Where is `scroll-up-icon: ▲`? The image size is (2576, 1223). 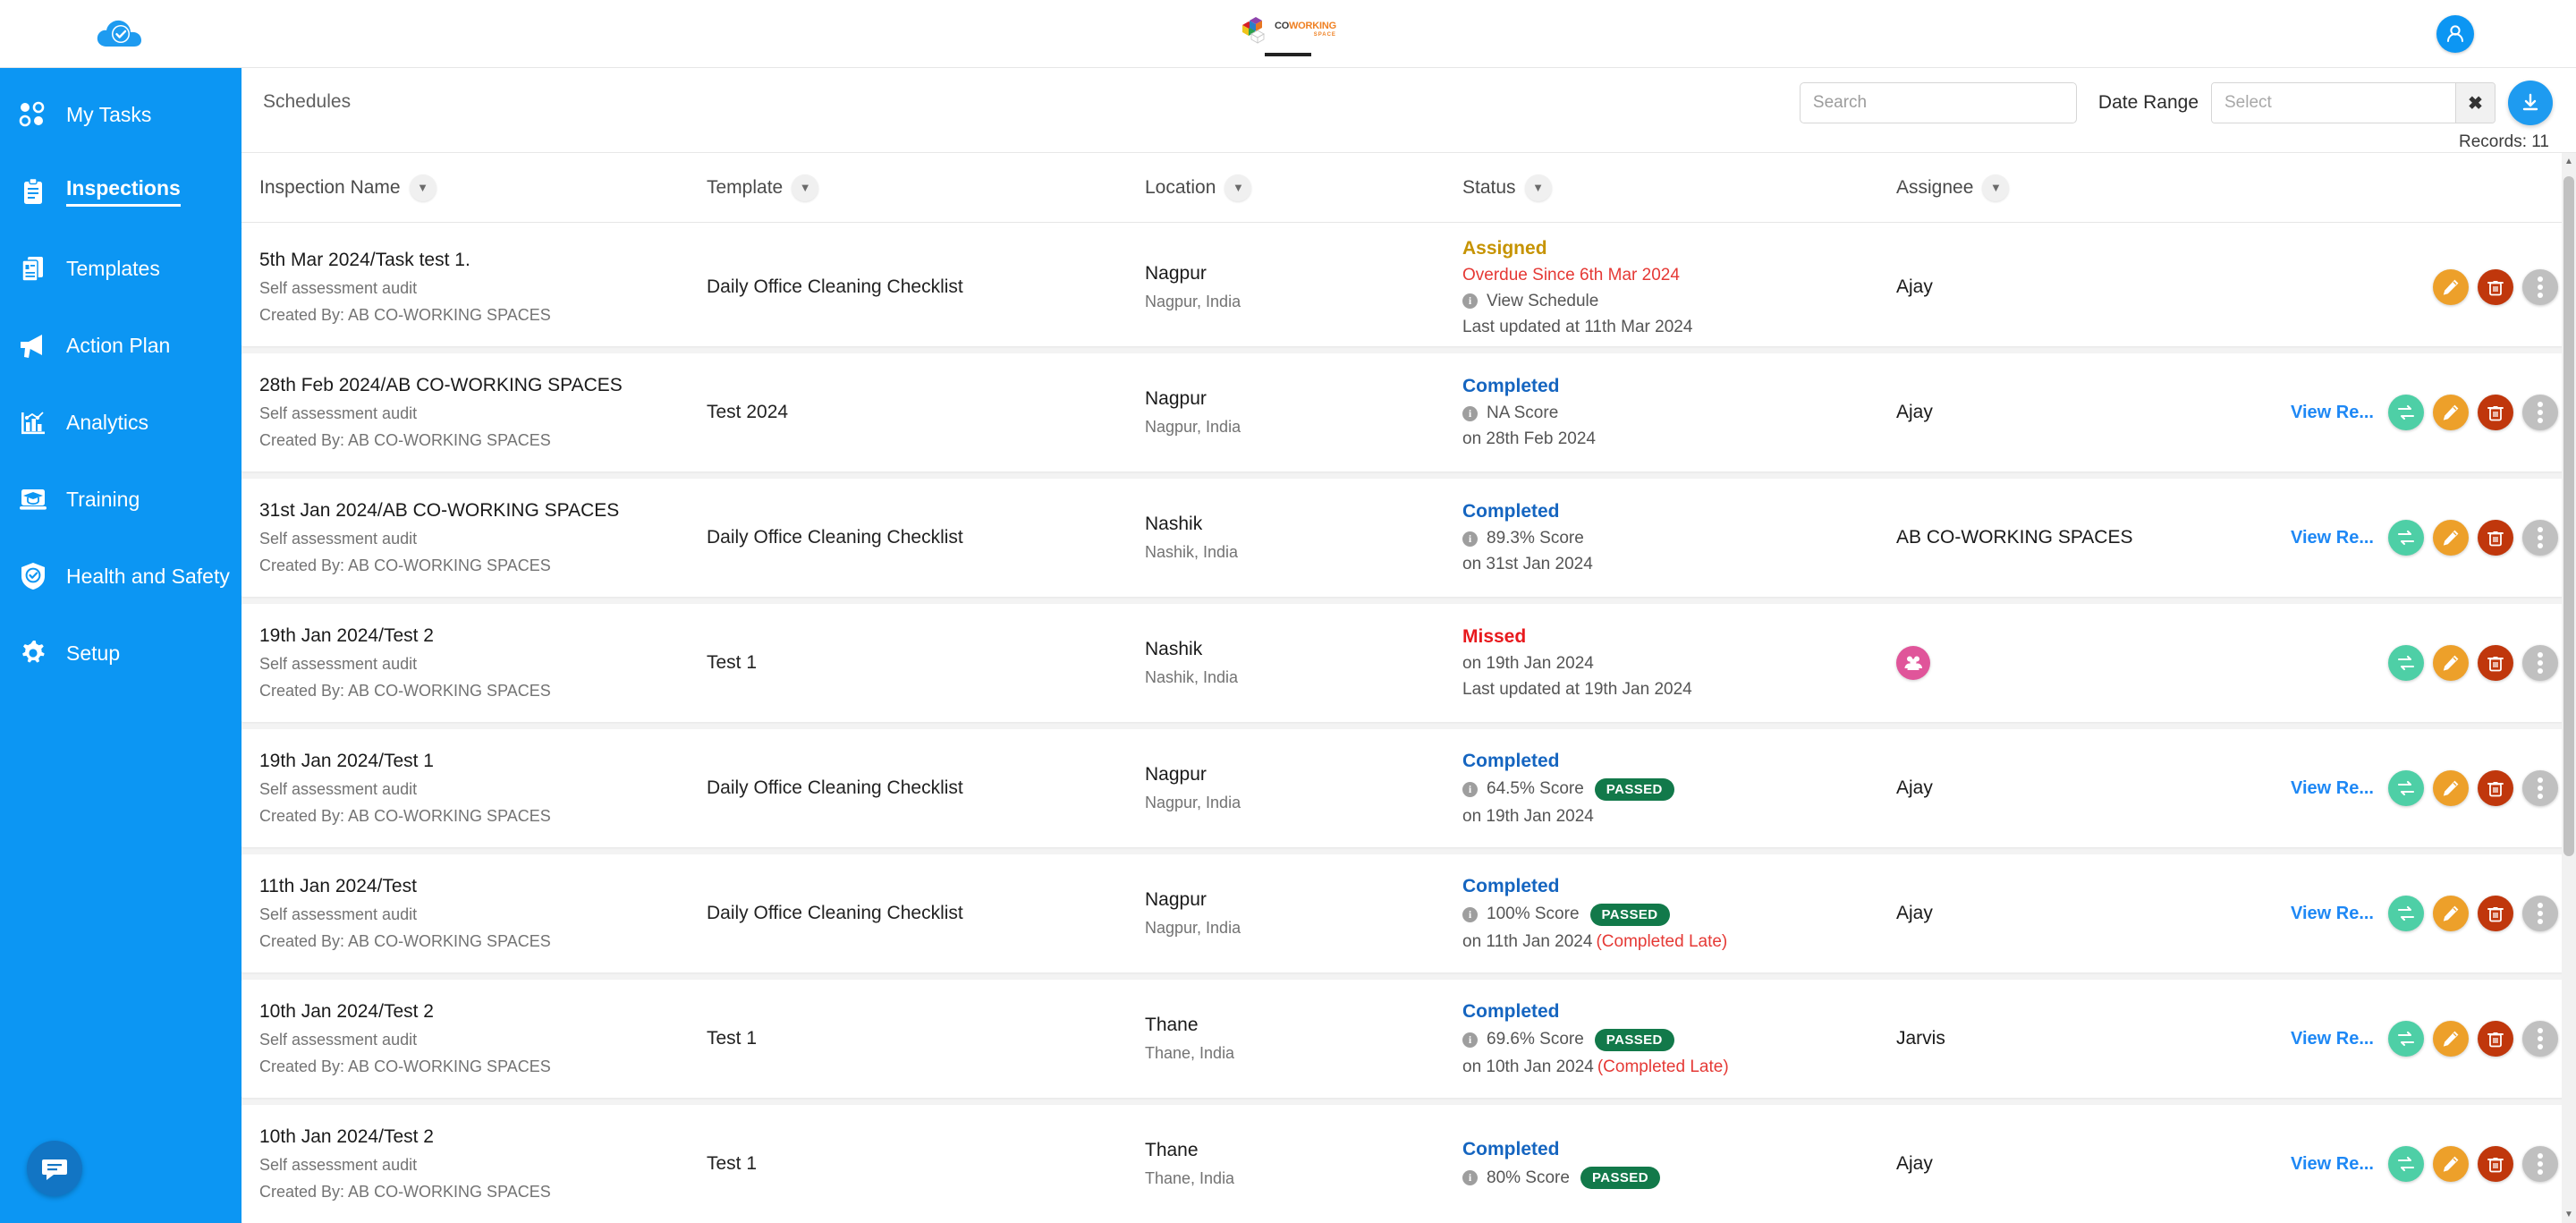 scroll-up-icon: ▲ is located at coordinates (2568, 161).